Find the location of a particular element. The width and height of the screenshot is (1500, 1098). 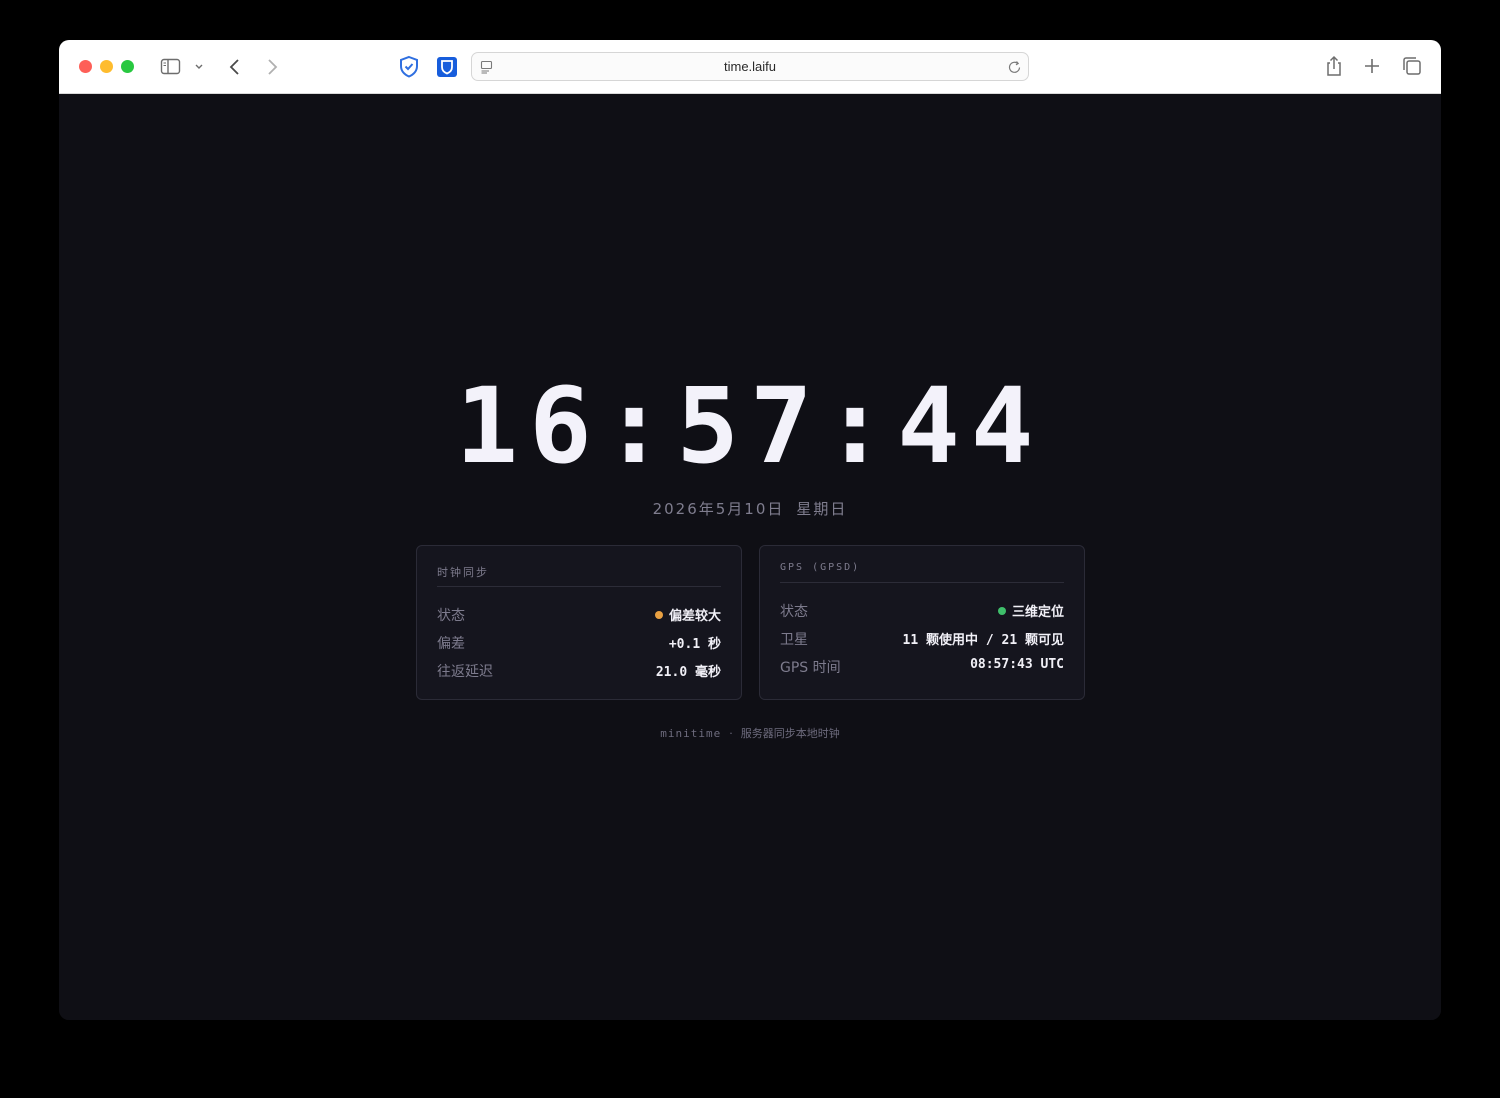

row-value: 11 颗使用中 / 21 颗可见 is located at coordinates (983, 640).